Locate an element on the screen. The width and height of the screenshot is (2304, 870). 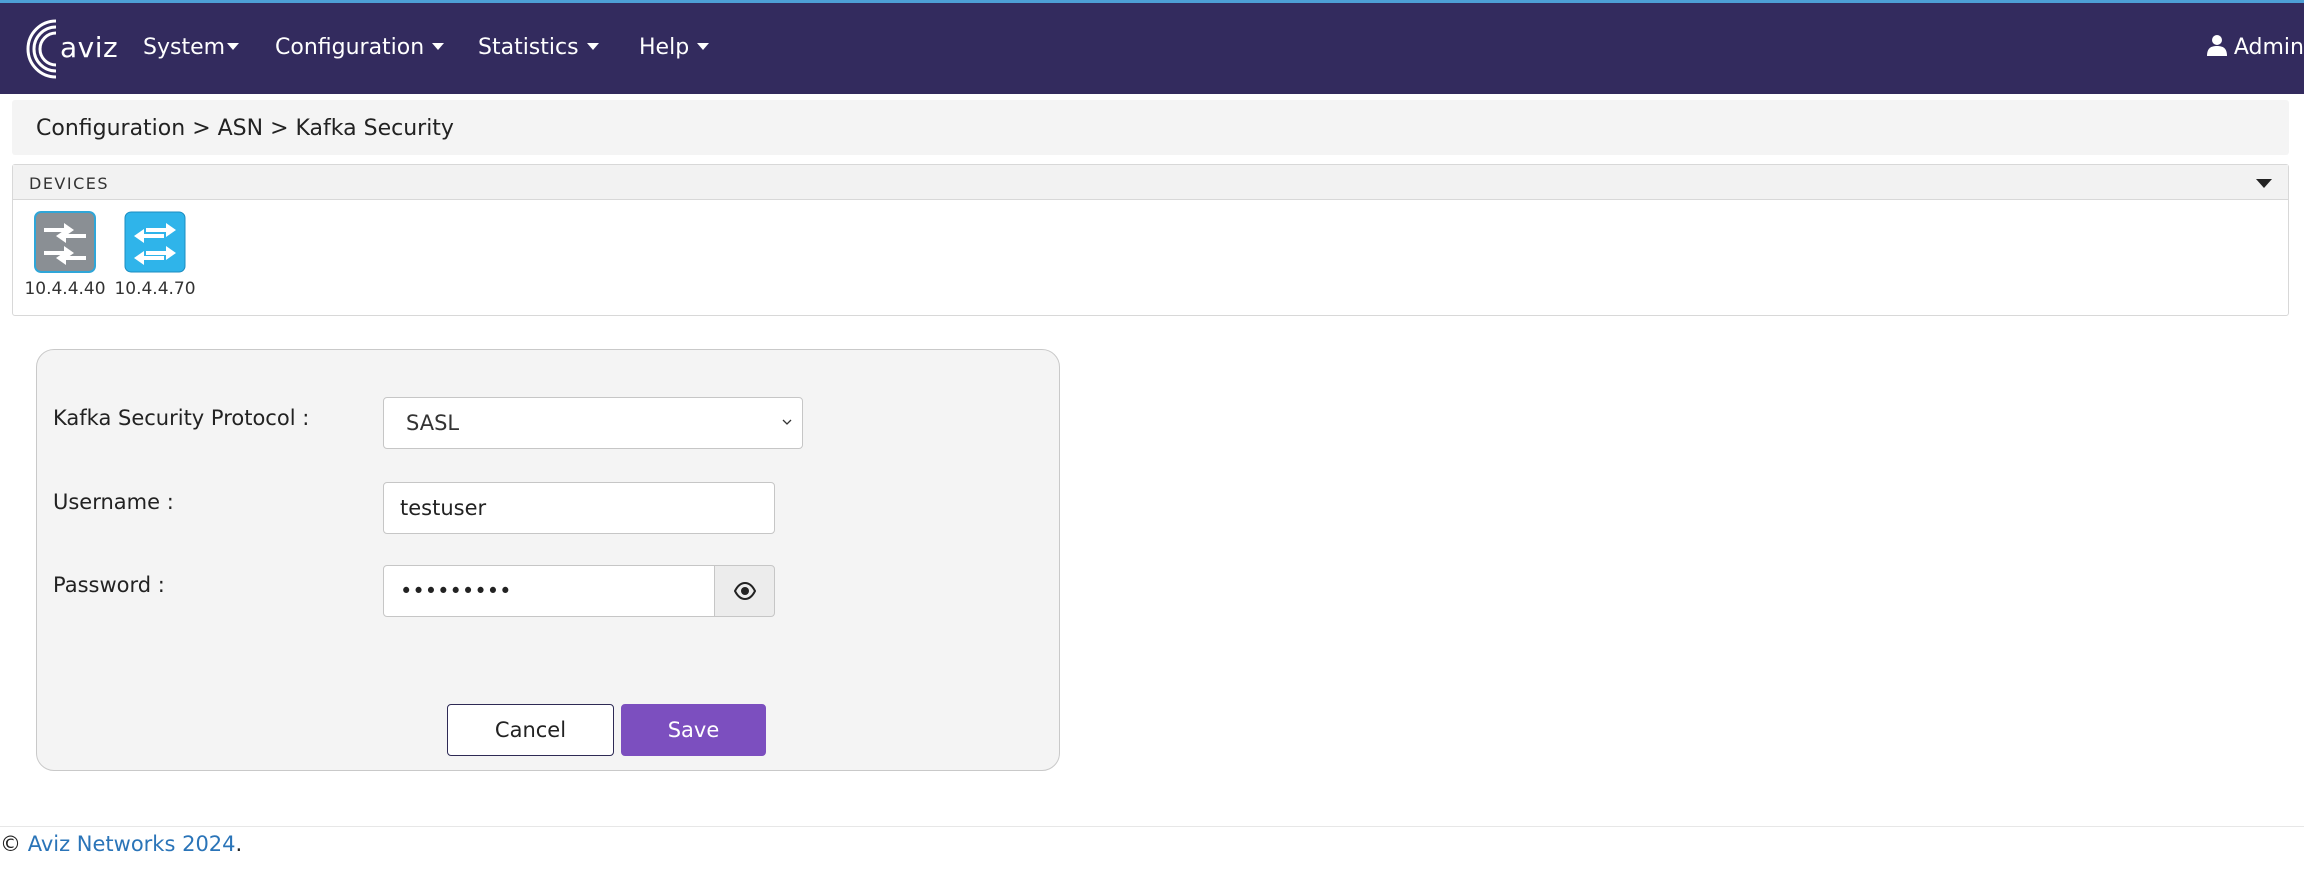
username-label: Username : is located at coordinates (113, 502).